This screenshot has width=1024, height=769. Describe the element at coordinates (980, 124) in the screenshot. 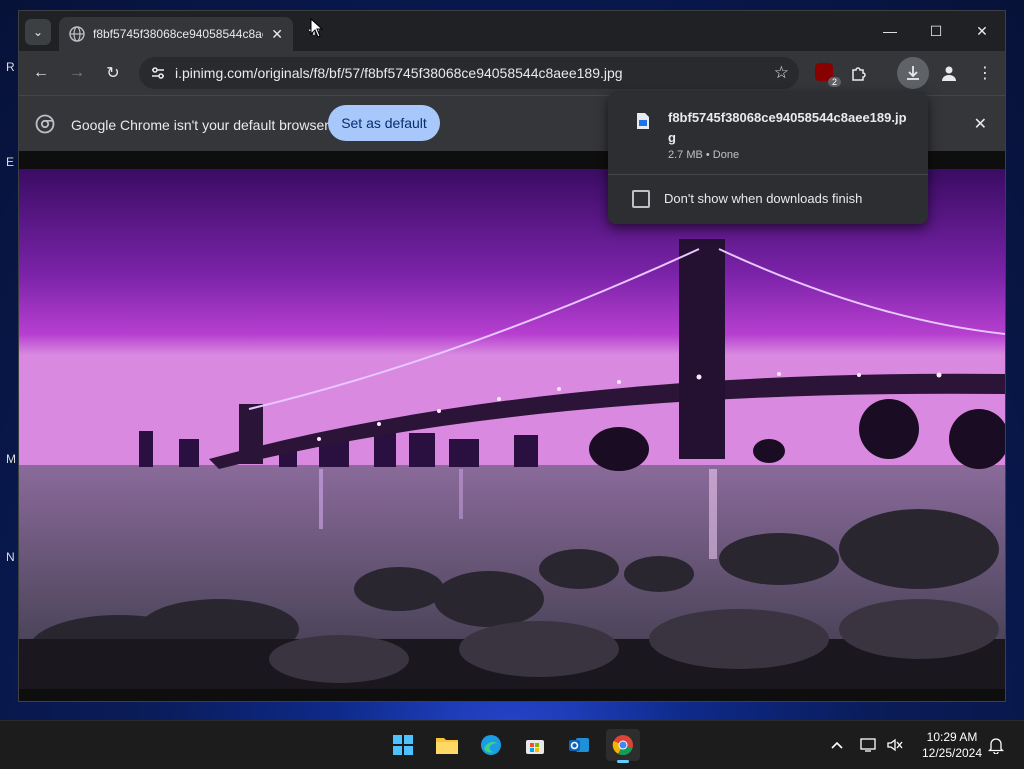

I see `infobar-close-icon: ✕` at that location.